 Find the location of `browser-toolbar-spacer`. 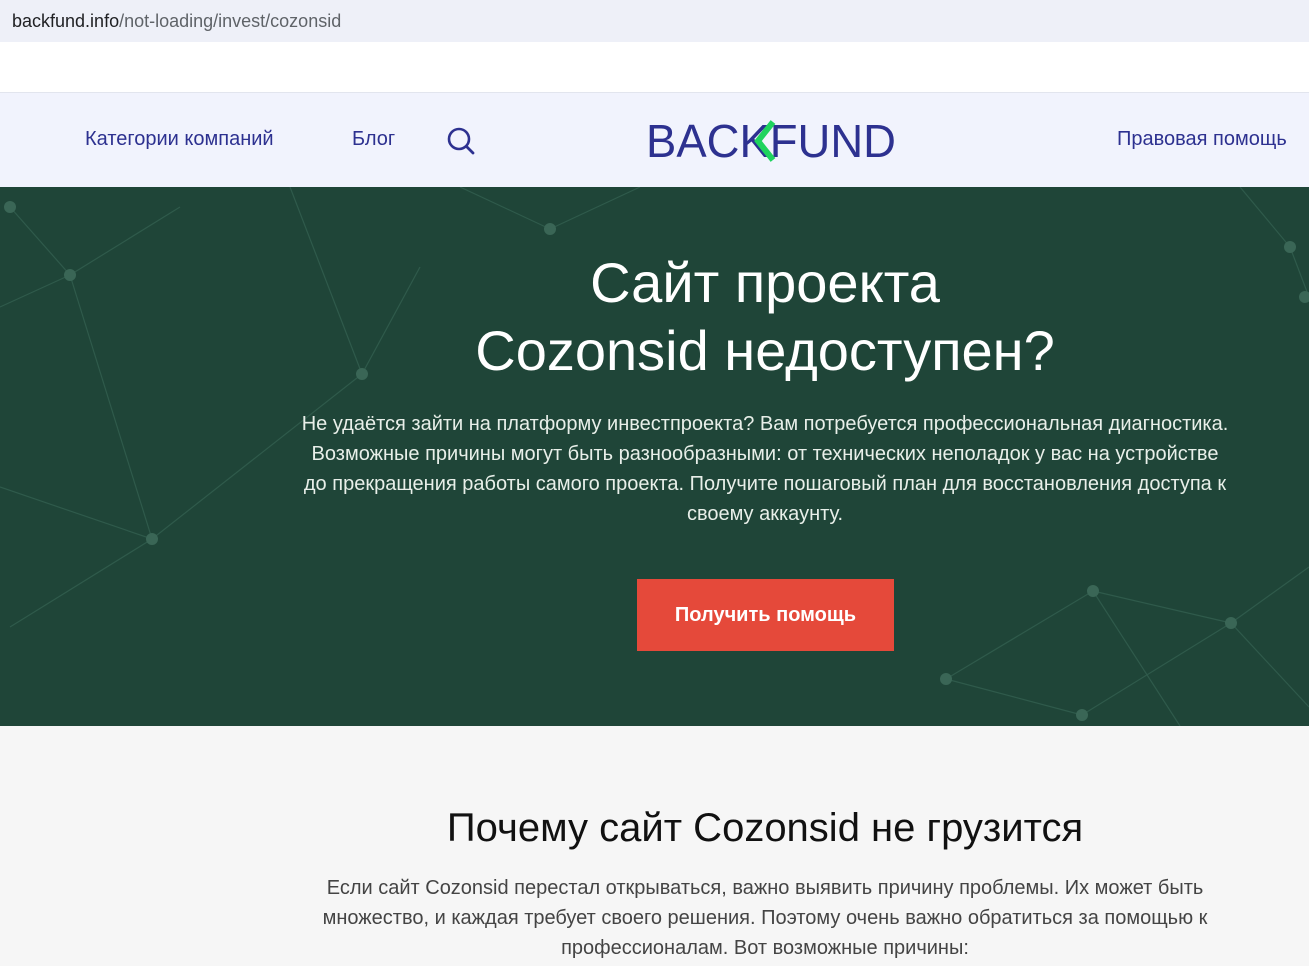

browser-toolbar-spacer is located at coordinates (654, 67).